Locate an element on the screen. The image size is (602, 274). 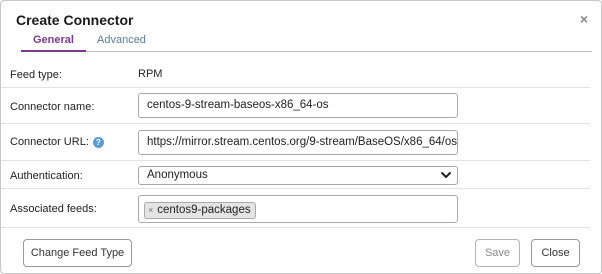
connector-name-label: Connector name: is located at coordinates (52, 107).